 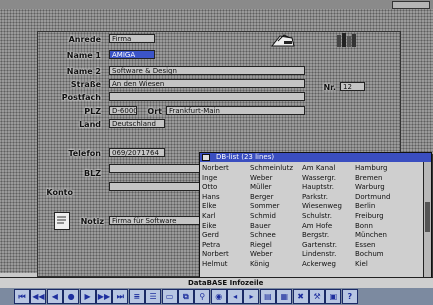 I want to click on print-icon: ▦, so click(x=284, y=296).